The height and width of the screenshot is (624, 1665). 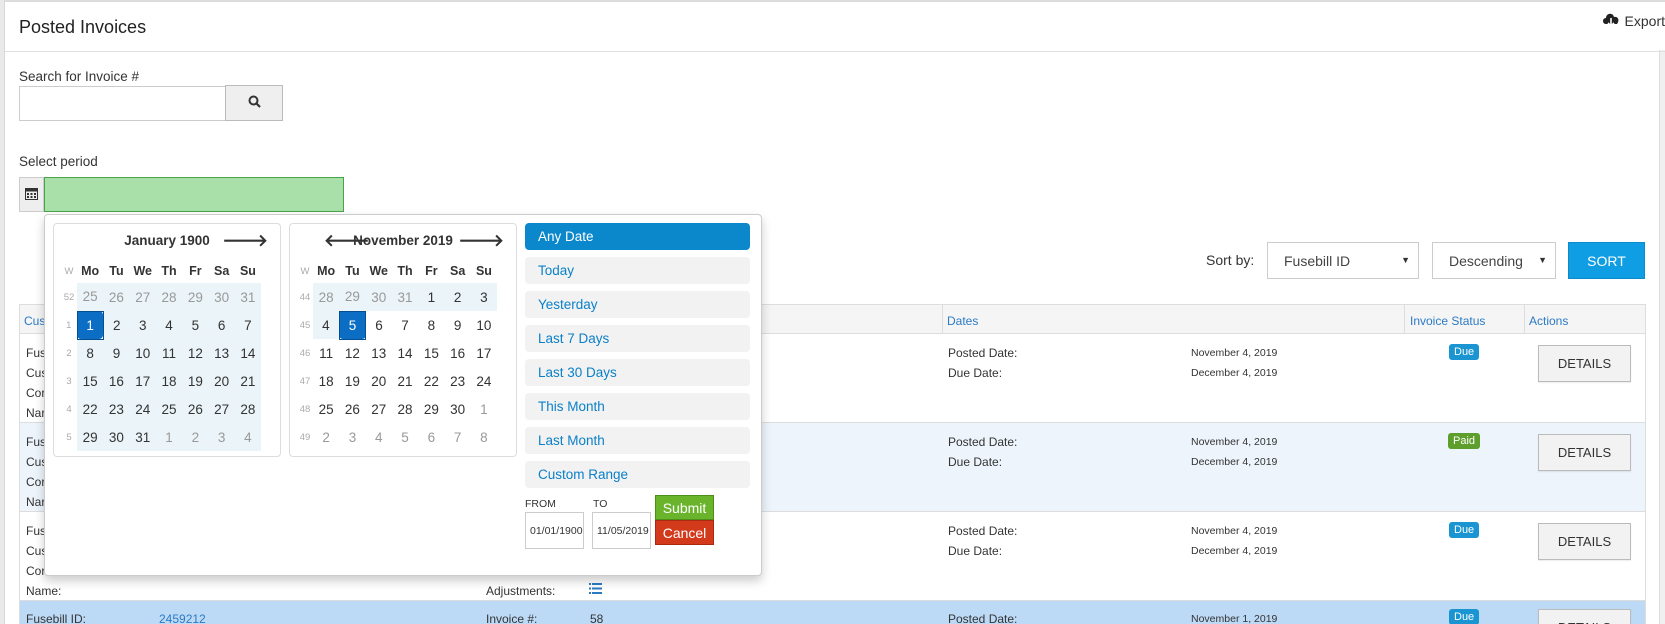 I want to click on calendar-addon, so click(x=31, y=194).